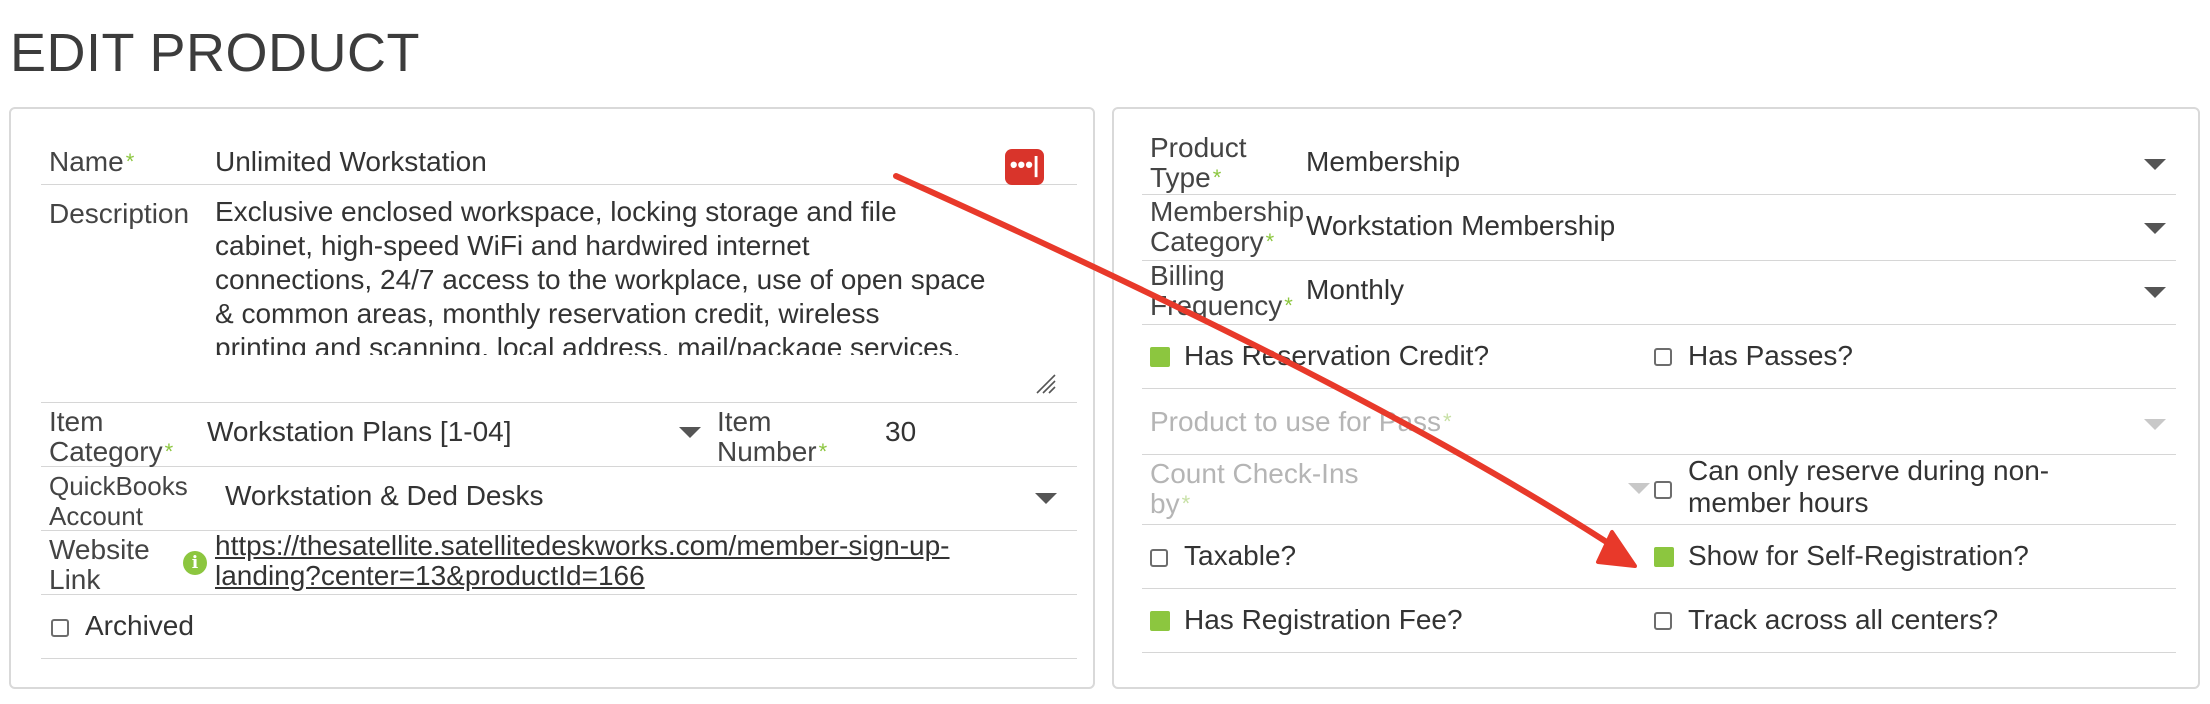  What do you see at coordinates (1198, 162) in the screenshot?
I see `product-type-label: Product Type*` at bounding box center [1198, 162].